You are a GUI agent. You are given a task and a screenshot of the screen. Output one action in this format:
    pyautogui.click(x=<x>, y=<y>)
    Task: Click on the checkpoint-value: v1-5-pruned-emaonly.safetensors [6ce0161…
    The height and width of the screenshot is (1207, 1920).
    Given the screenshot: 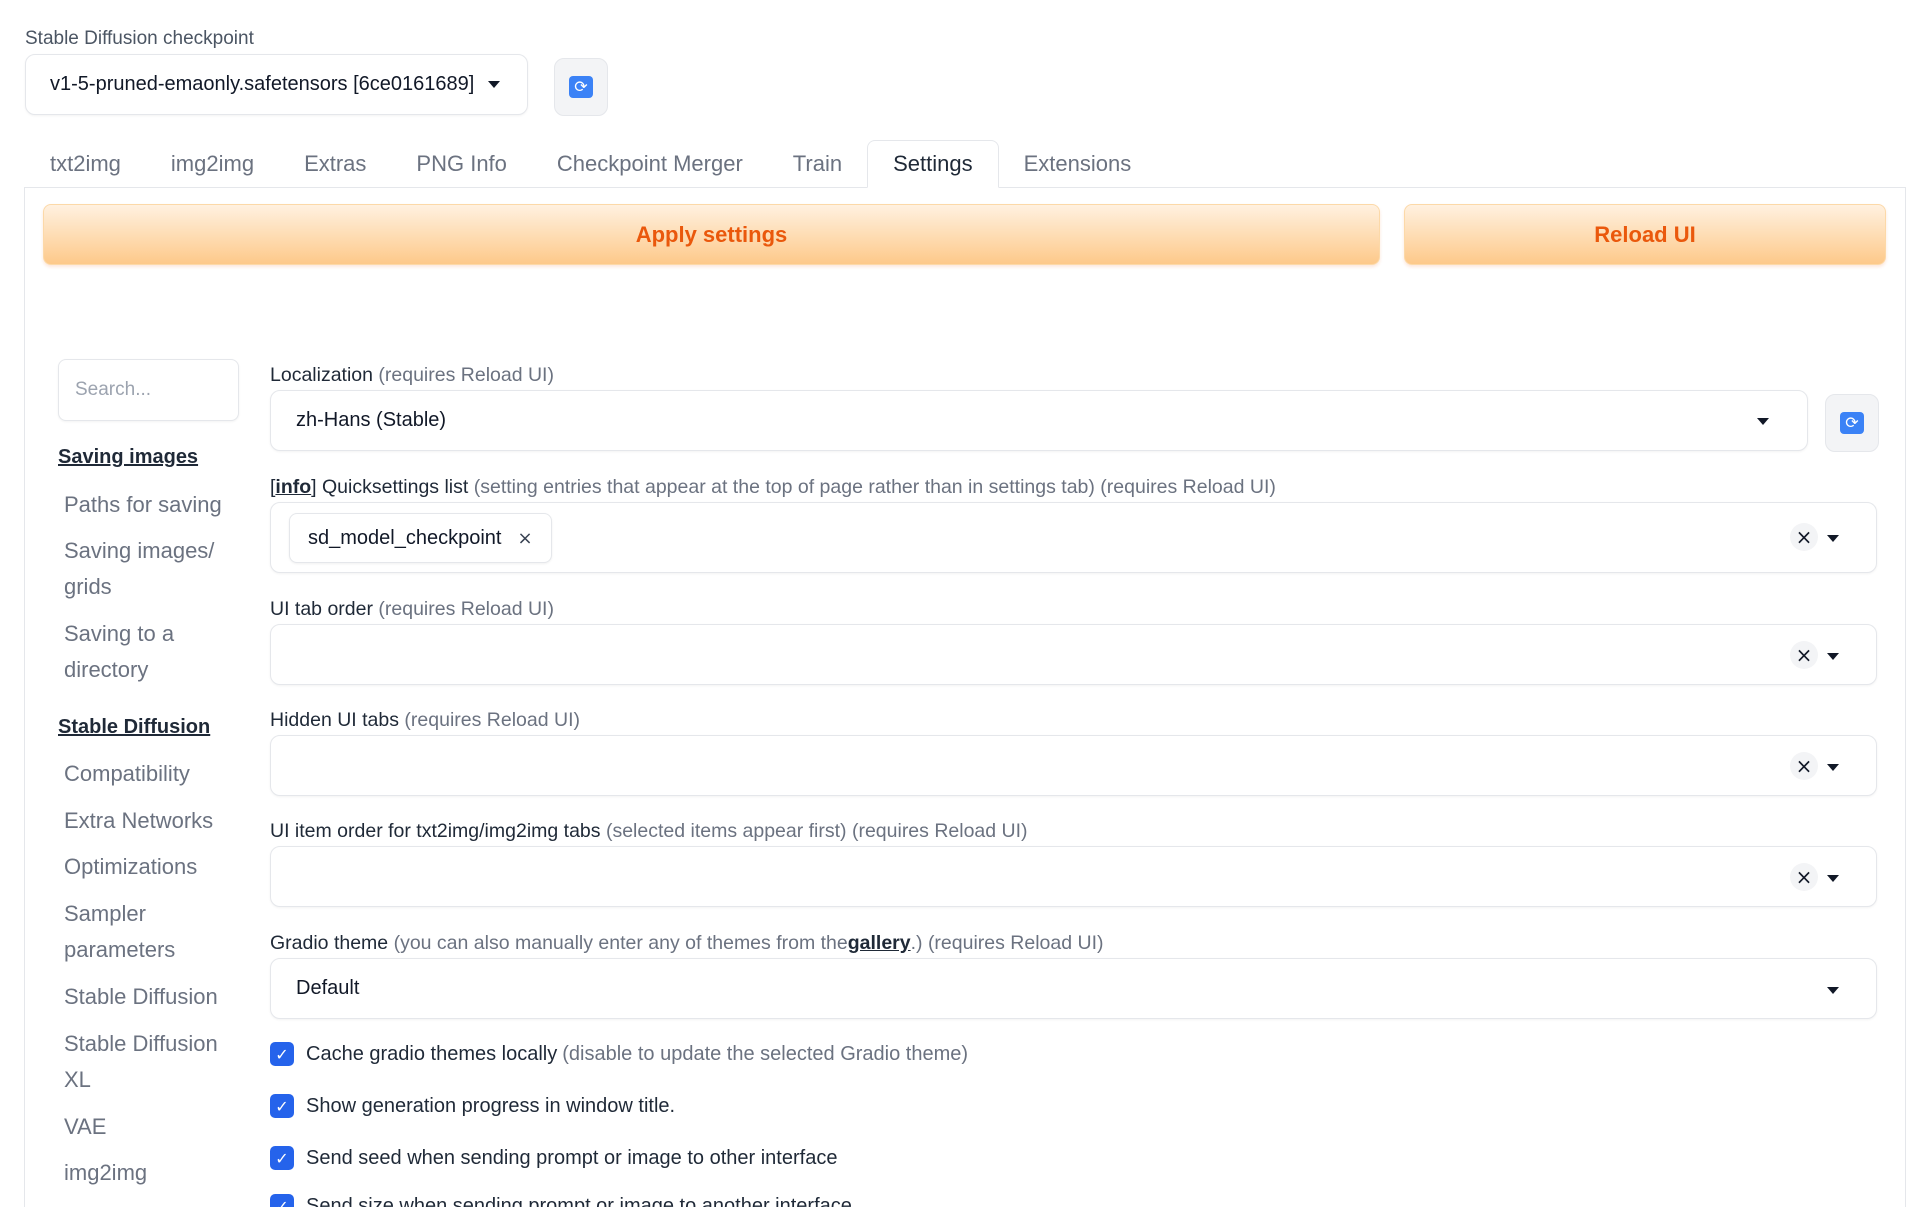 What is the action you would take?
    pyautogui.click(x=262, y=84)
    